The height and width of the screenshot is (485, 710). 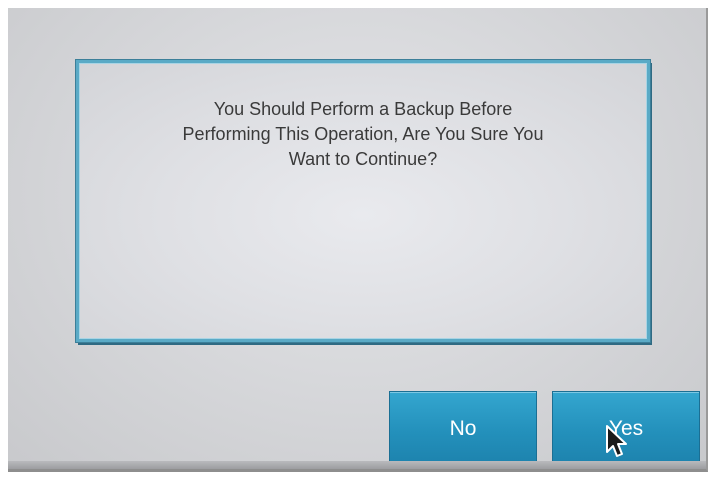 I want to click on no-button: No, so click(x=463, y=429).